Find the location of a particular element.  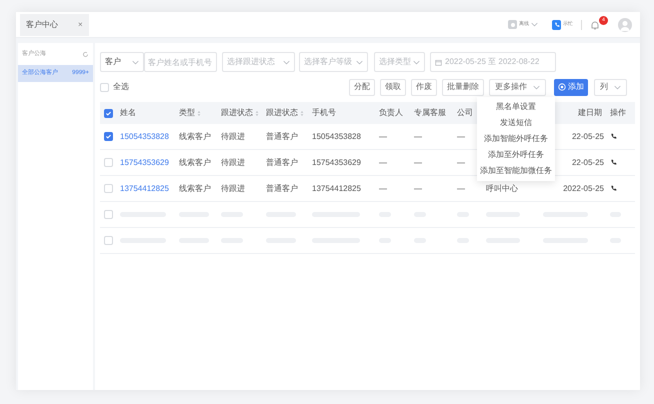

column-header: 手机号 is located at coordinates (324, 113).